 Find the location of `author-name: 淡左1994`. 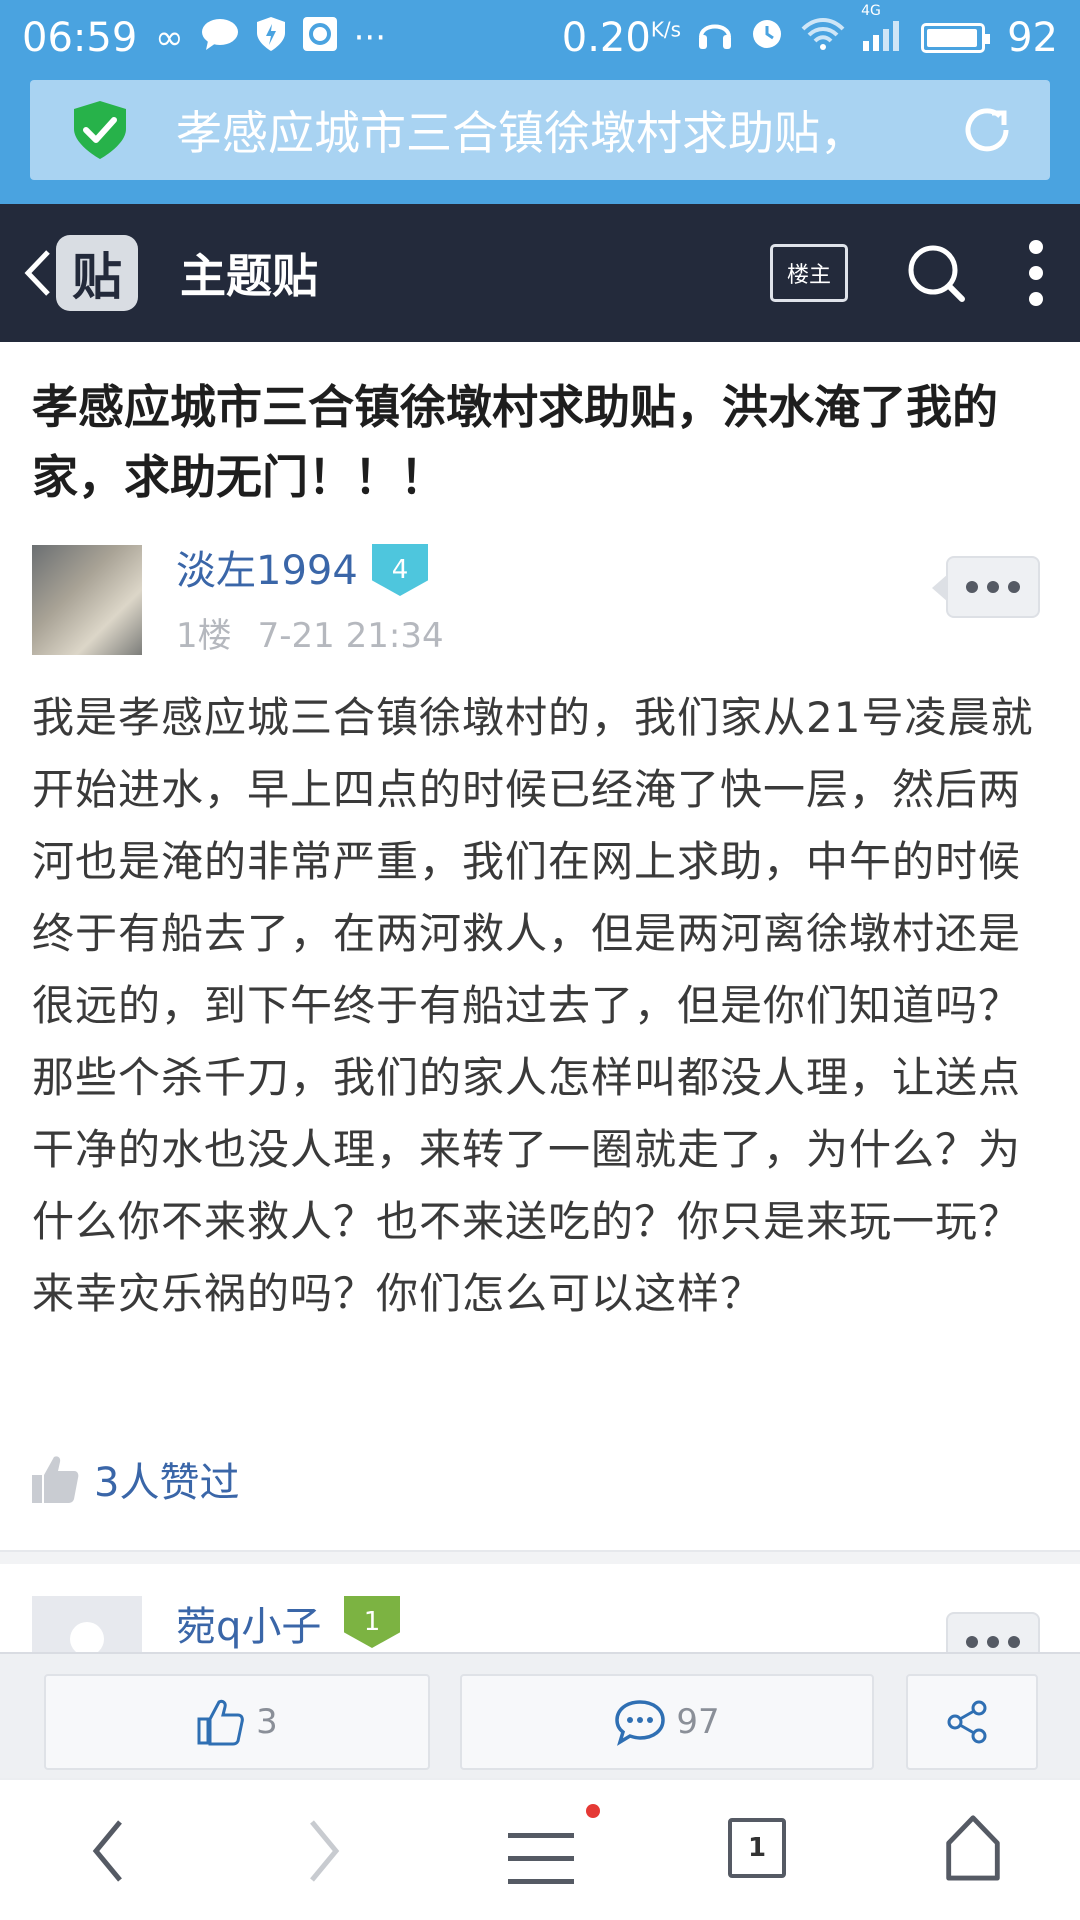

author-name: 淡左1994 is located at coordinates (267, 567).